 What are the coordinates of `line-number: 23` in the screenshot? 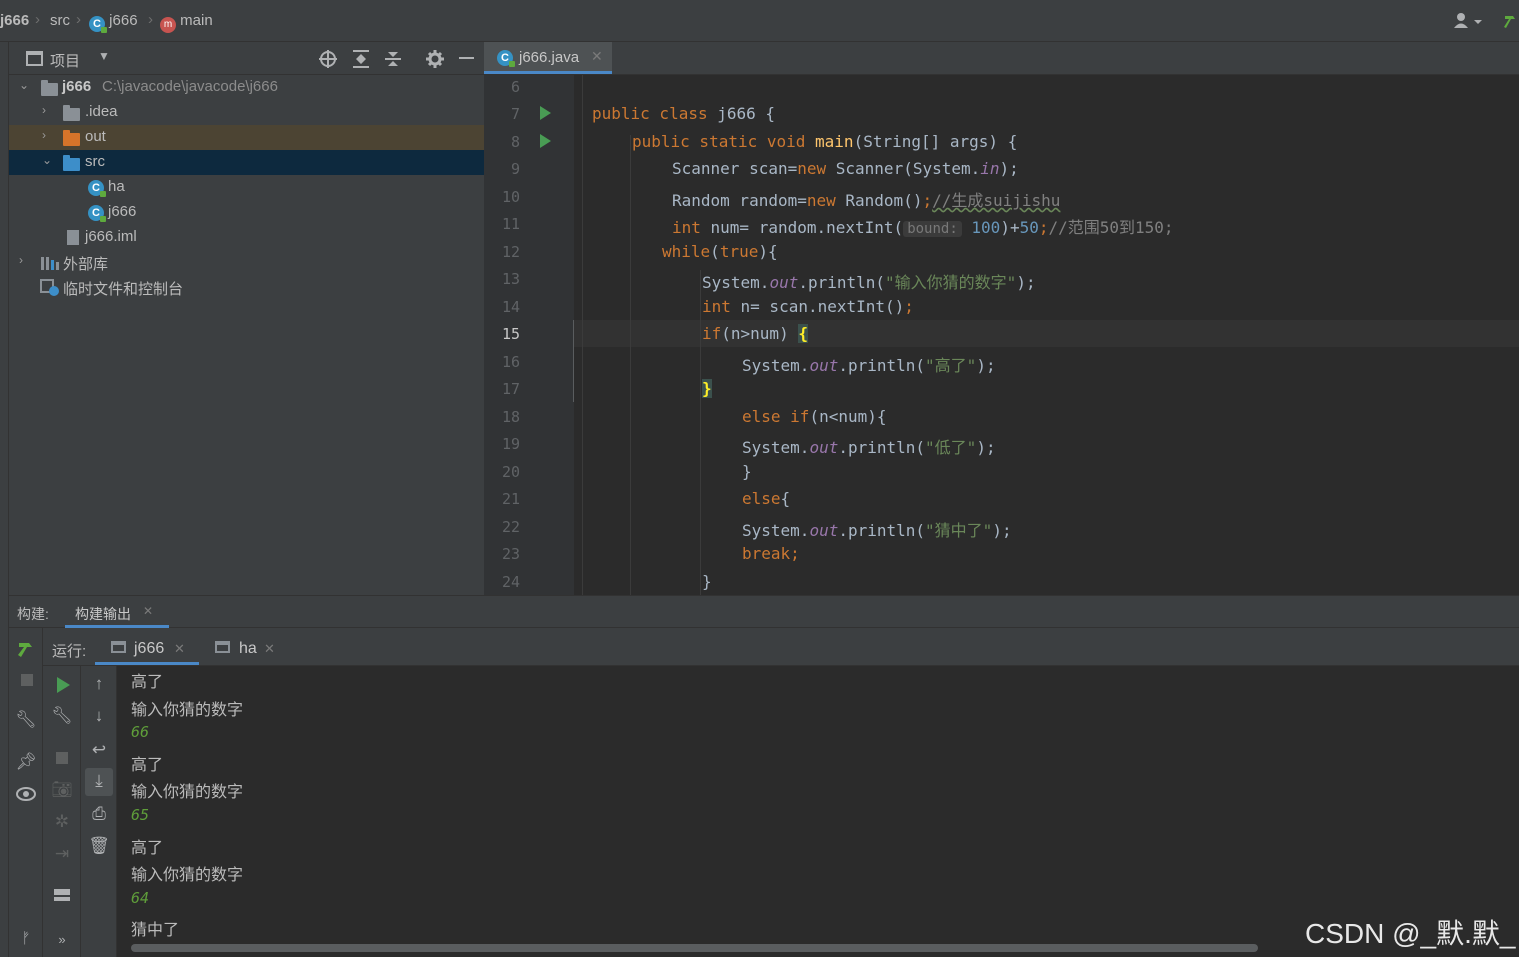 It's located at (510, 554).